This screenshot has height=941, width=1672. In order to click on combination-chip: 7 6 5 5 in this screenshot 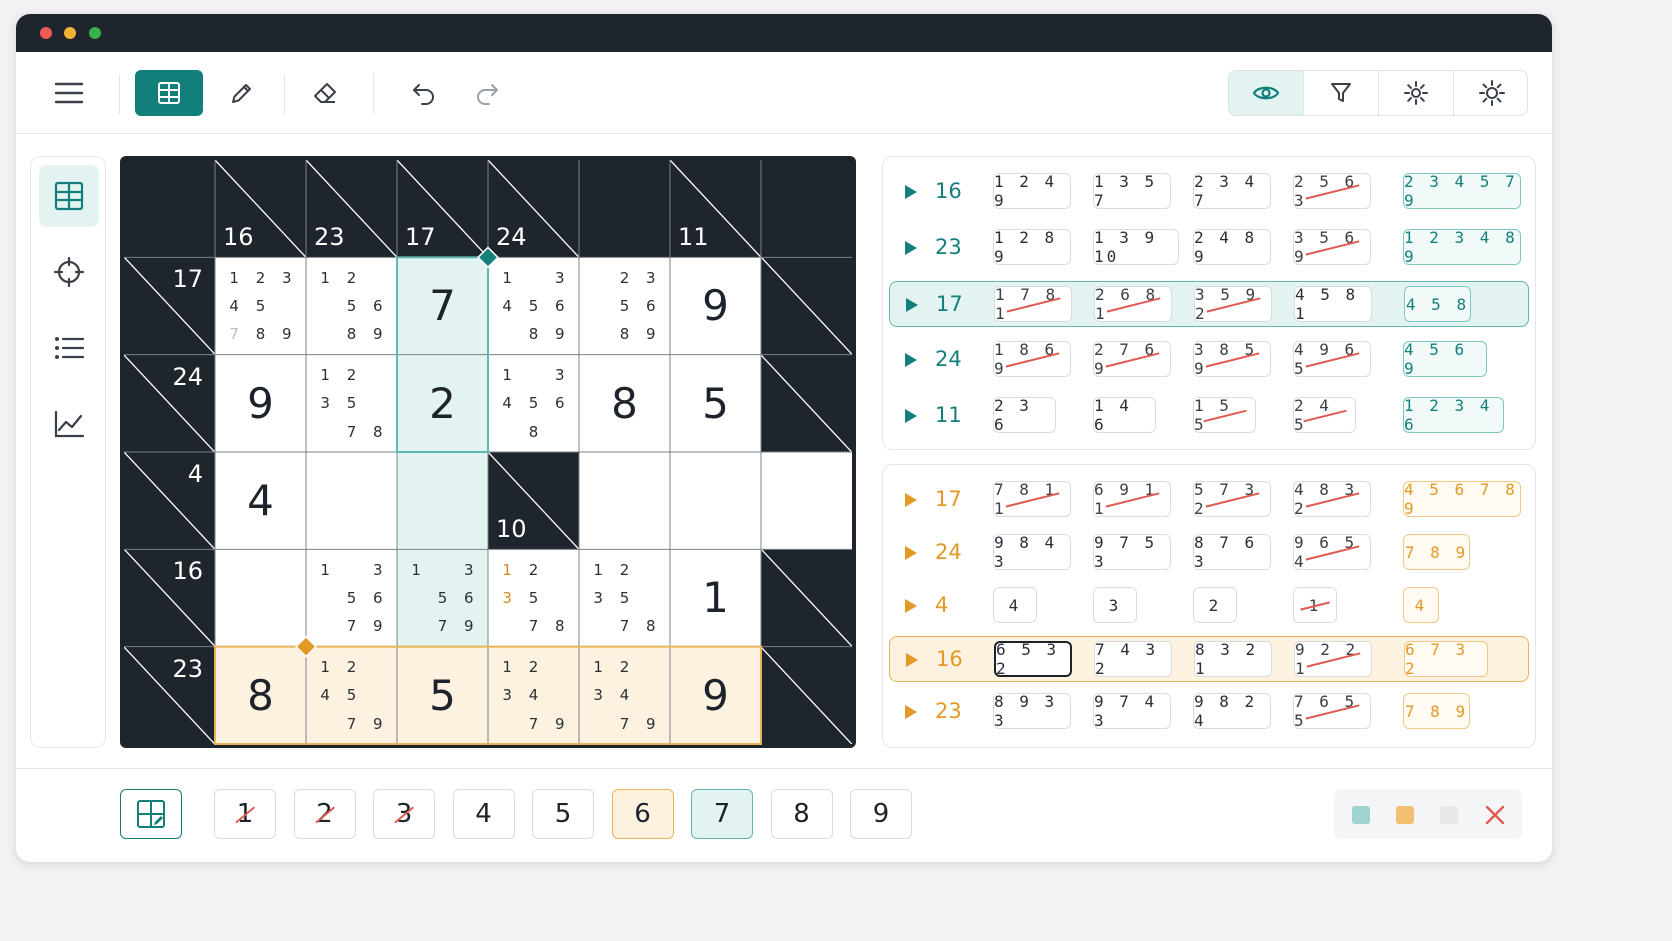, I will do `click(1332, 711)`.